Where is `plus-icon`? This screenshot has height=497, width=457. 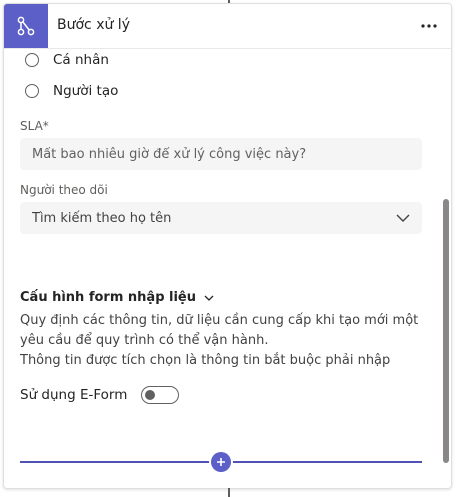
plus-icon is located at coordinates (221, 462).